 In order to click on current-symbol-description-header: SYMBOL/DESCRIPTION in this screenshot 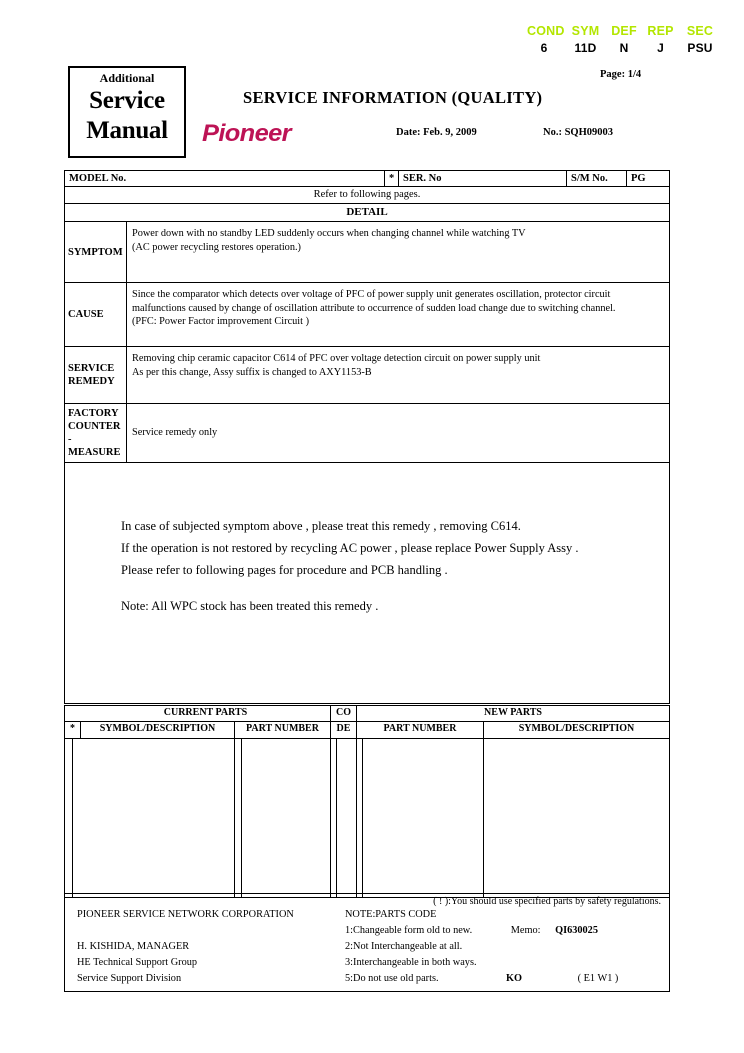, I will do `click(158, 730)`.